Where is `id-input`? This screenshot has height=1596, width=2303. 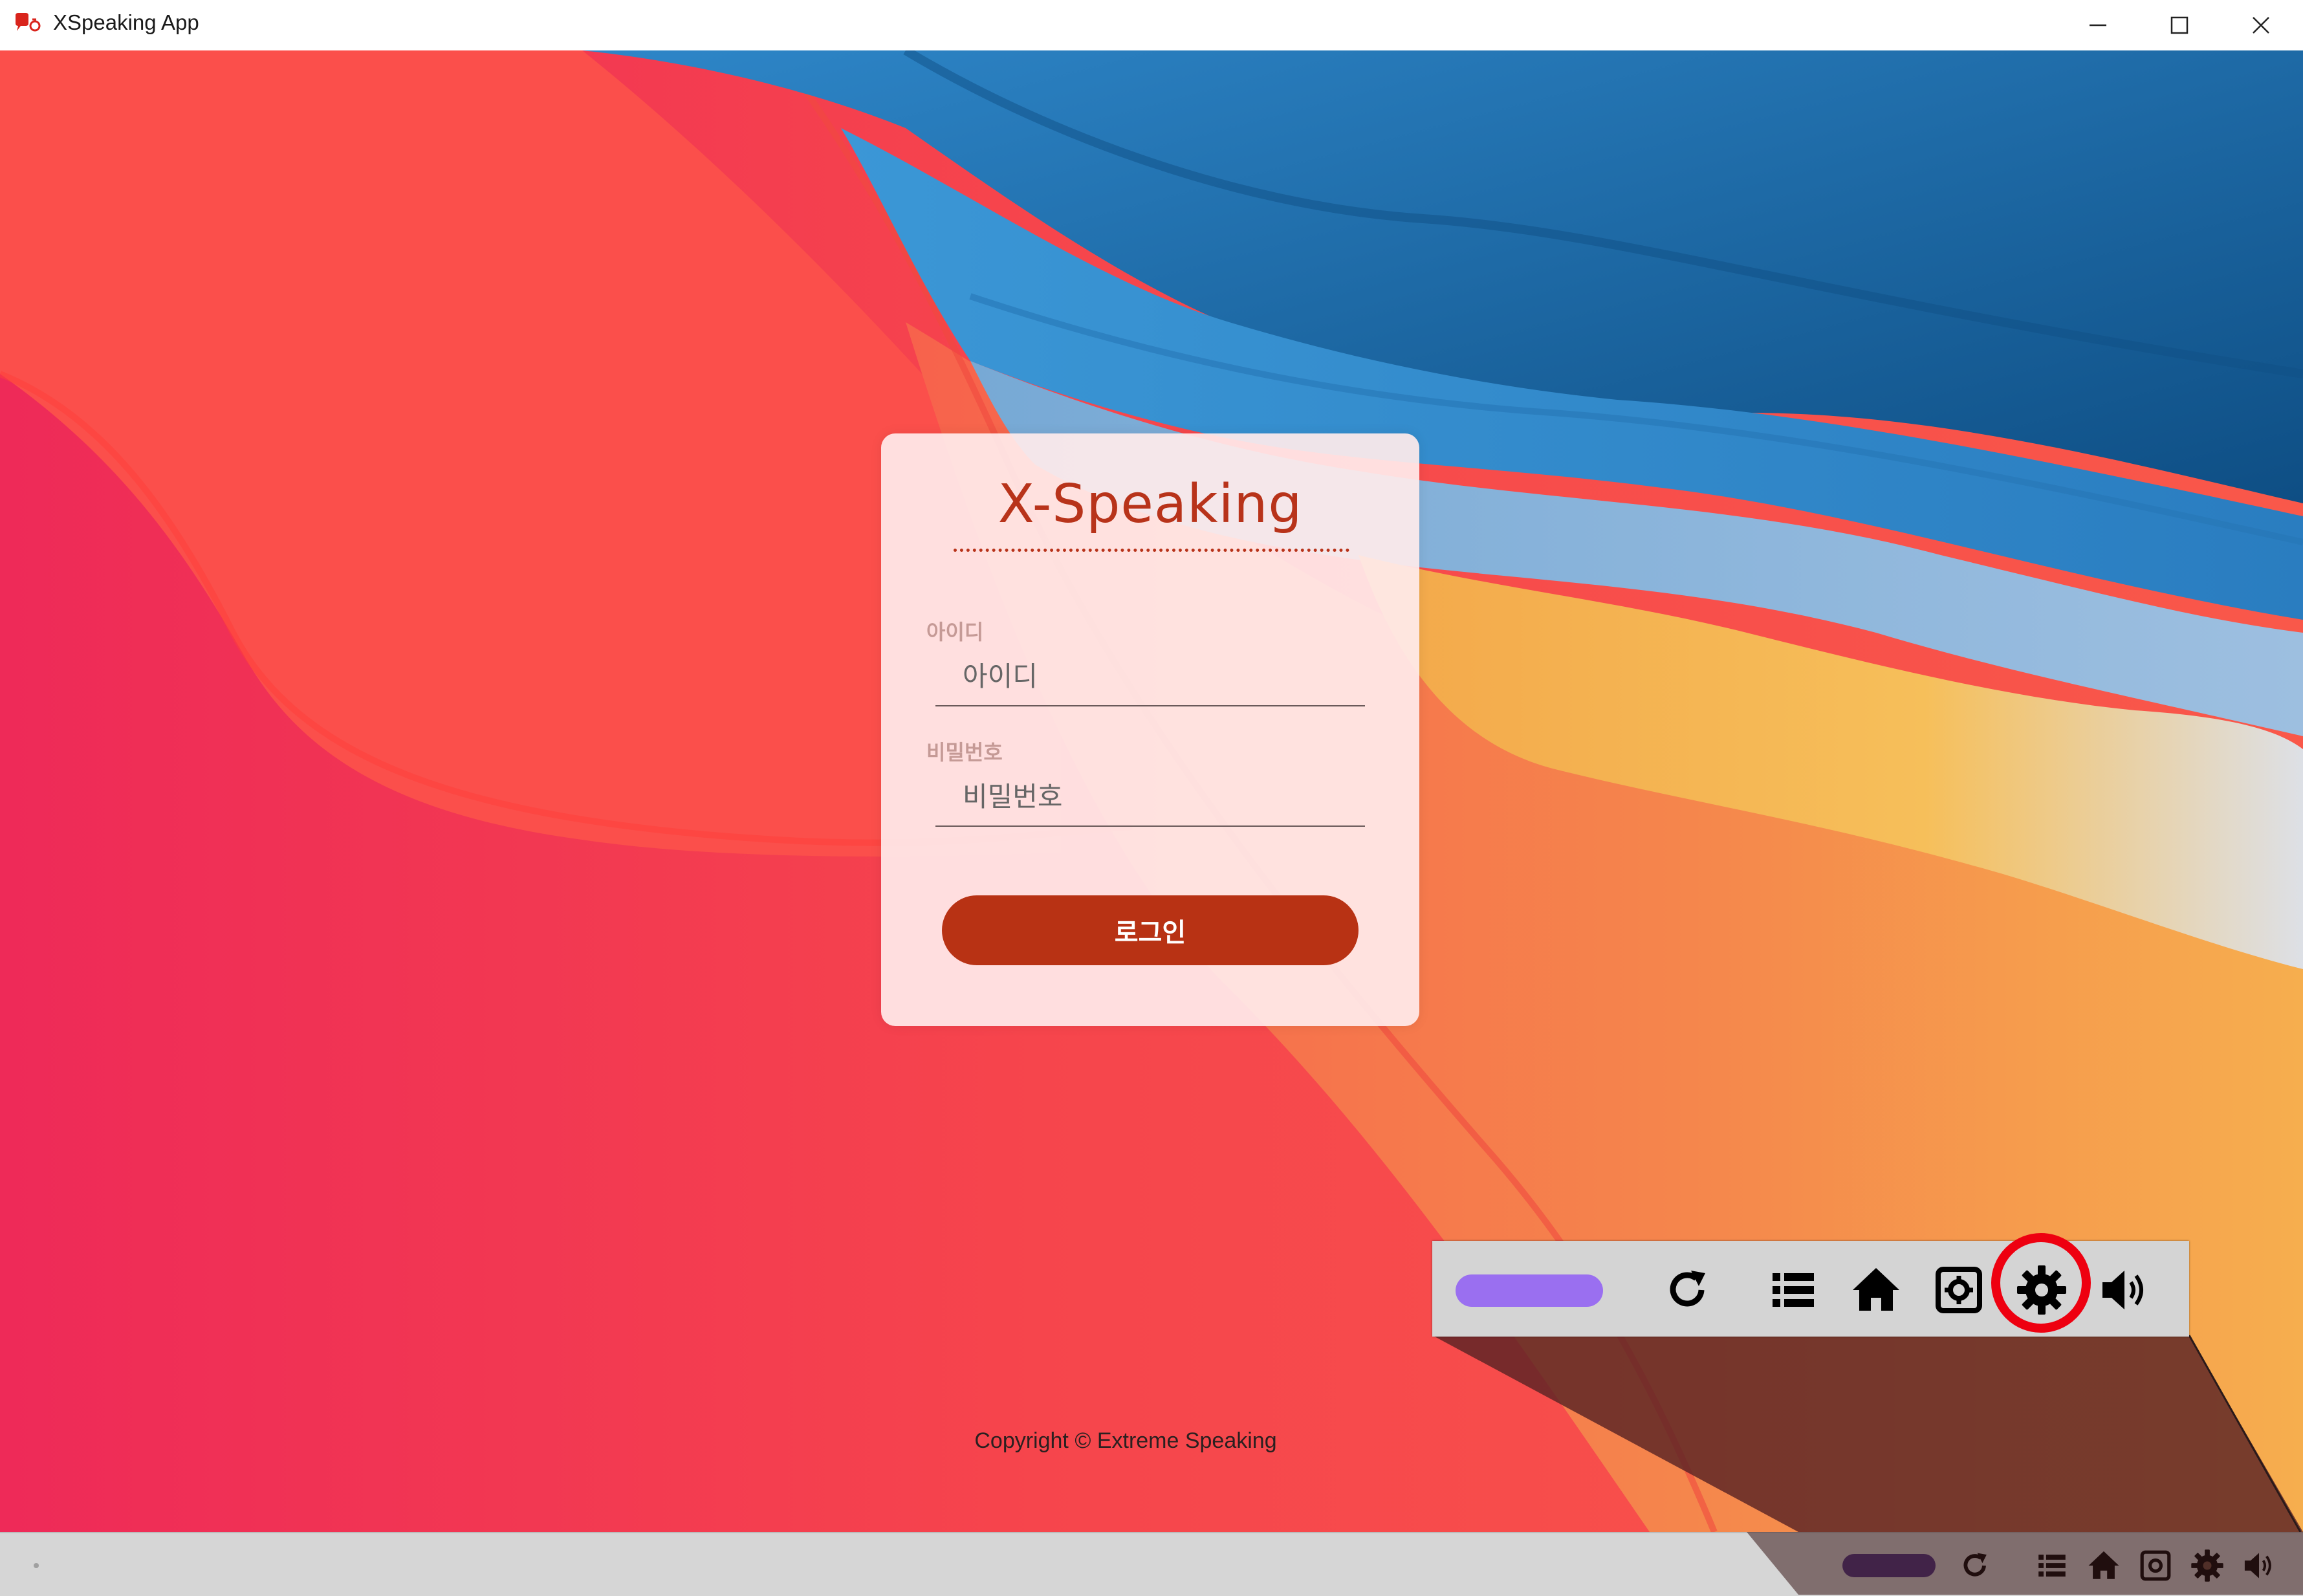
id-input is located at coordinates (1150, 677).